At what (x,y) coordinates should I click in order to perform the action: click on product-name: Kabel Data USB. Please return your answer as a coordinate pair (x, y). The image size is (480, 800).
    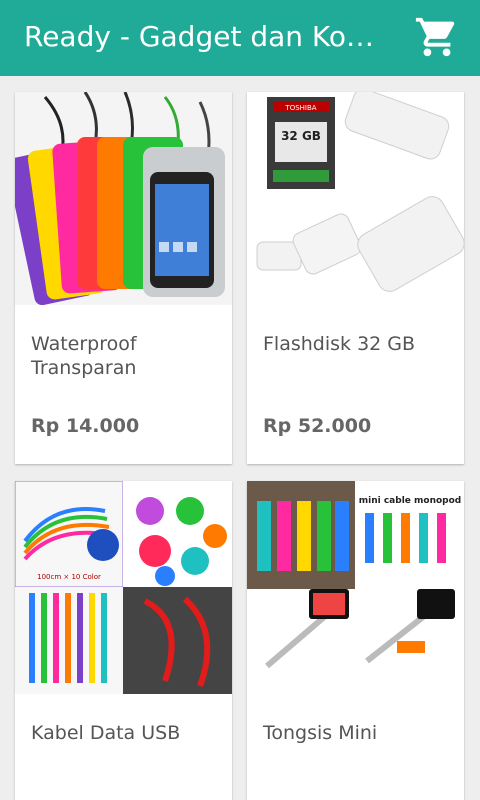
    Looking at the image, I should click on (106, 733).